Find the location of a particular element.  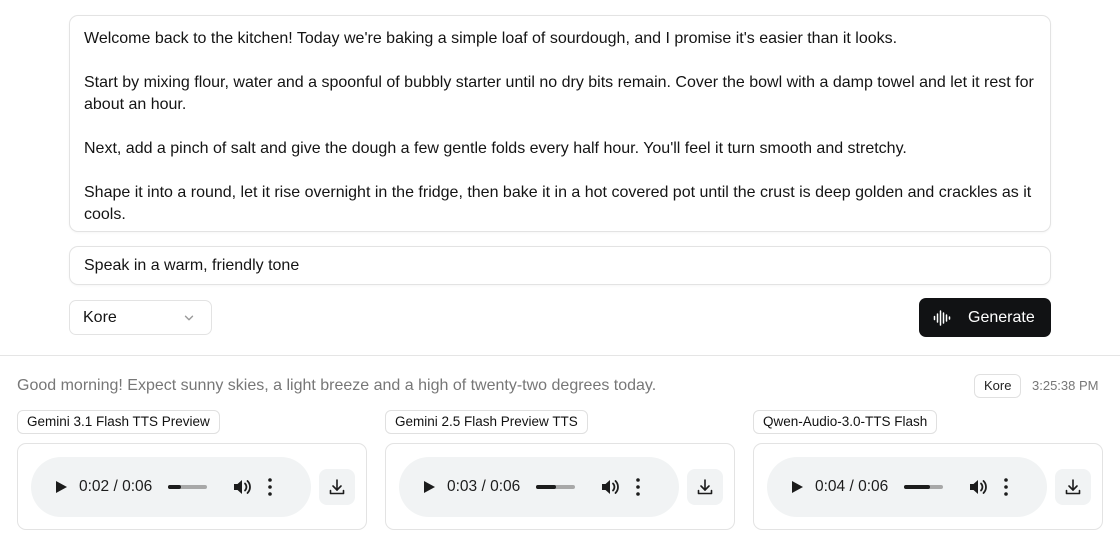

chevron-down-icon is located at coordinates (189, 317).